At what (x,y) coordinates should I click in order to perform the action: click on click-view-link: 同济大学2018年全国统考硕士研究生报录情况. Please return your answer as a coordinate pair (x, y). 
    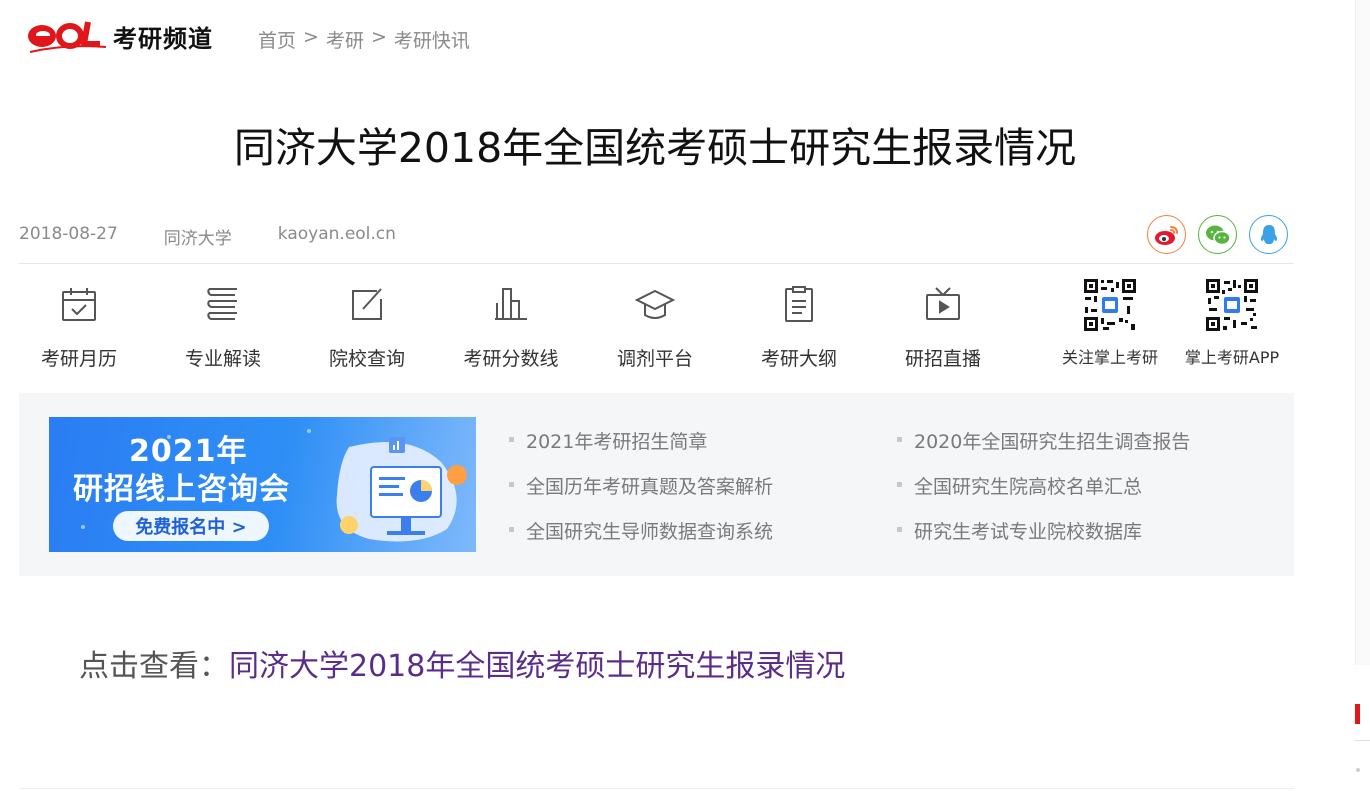
    Looking at the image, I should click on (537, 666).